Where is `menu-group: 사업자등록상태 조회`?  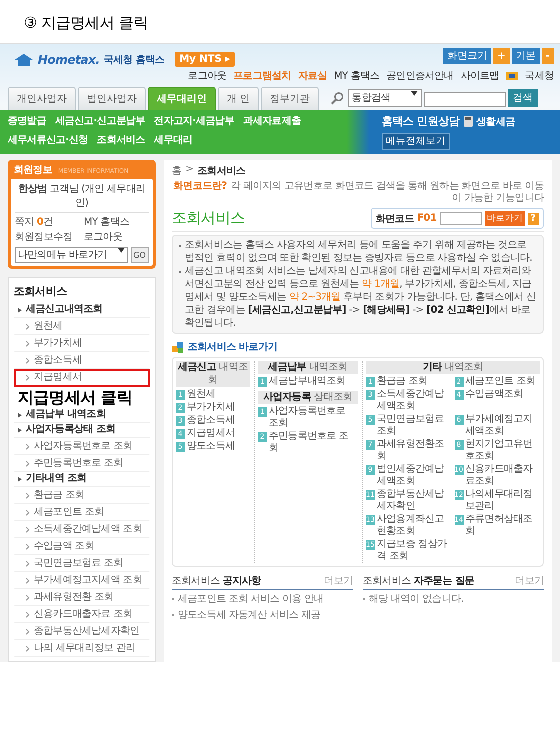 menu-group: 사업자등록상태 조회 is located at coordinates (71, 430).